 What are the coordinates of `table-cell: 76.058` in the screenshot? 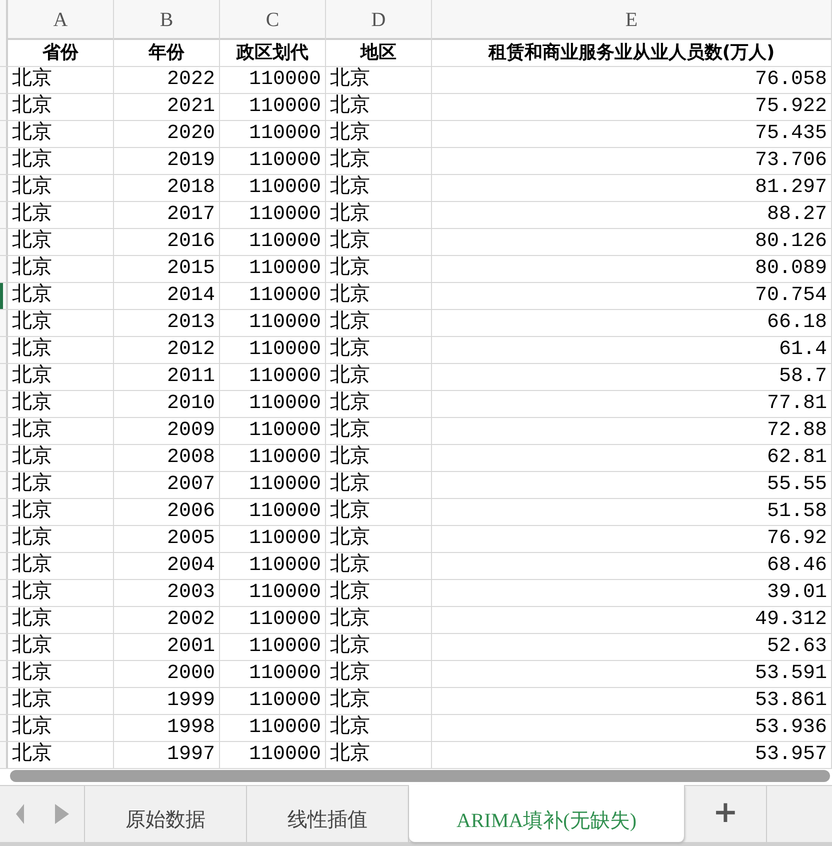 It's located at (632, 80).